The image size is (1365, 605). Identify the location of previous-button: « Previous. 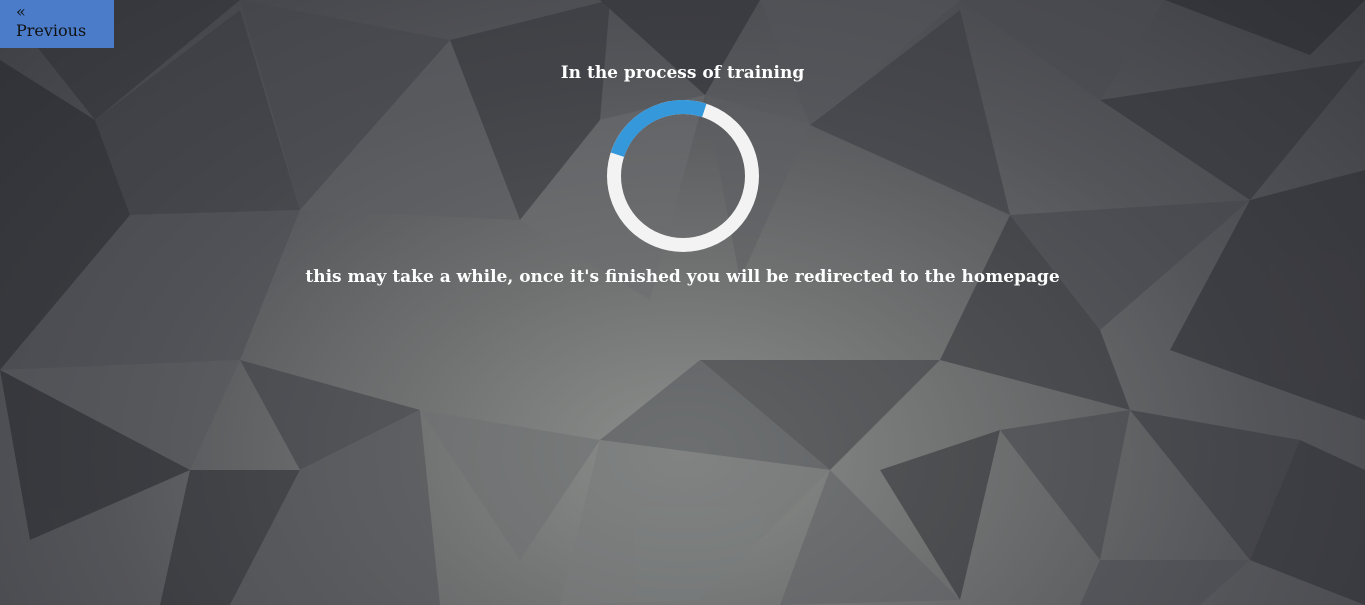
(57, 24).